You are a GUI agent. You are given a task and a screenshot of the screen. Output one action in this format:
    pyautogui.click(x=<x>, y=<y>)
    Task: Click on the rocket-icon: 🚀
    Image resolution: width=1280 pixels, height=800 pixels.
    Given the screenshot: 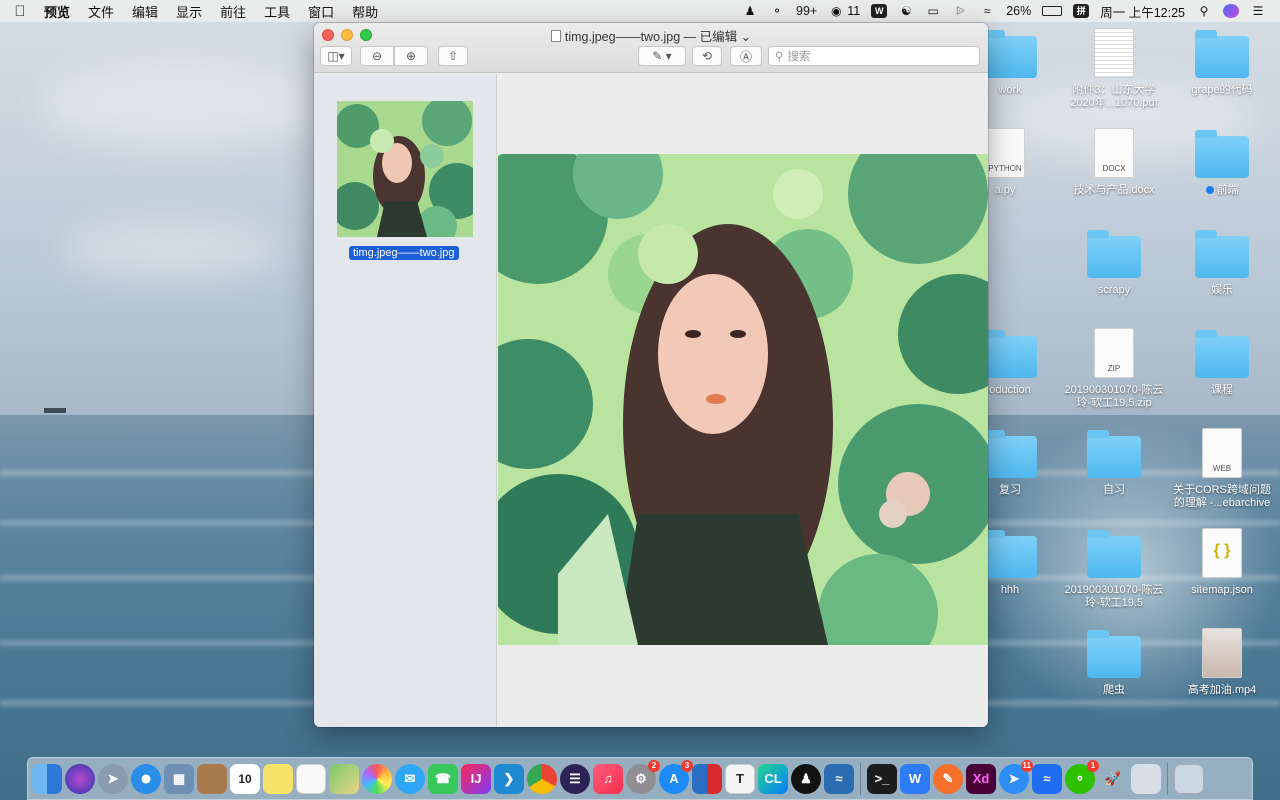 What is the action you would take?
    pyautogui.click(x=1113, y=779)
    